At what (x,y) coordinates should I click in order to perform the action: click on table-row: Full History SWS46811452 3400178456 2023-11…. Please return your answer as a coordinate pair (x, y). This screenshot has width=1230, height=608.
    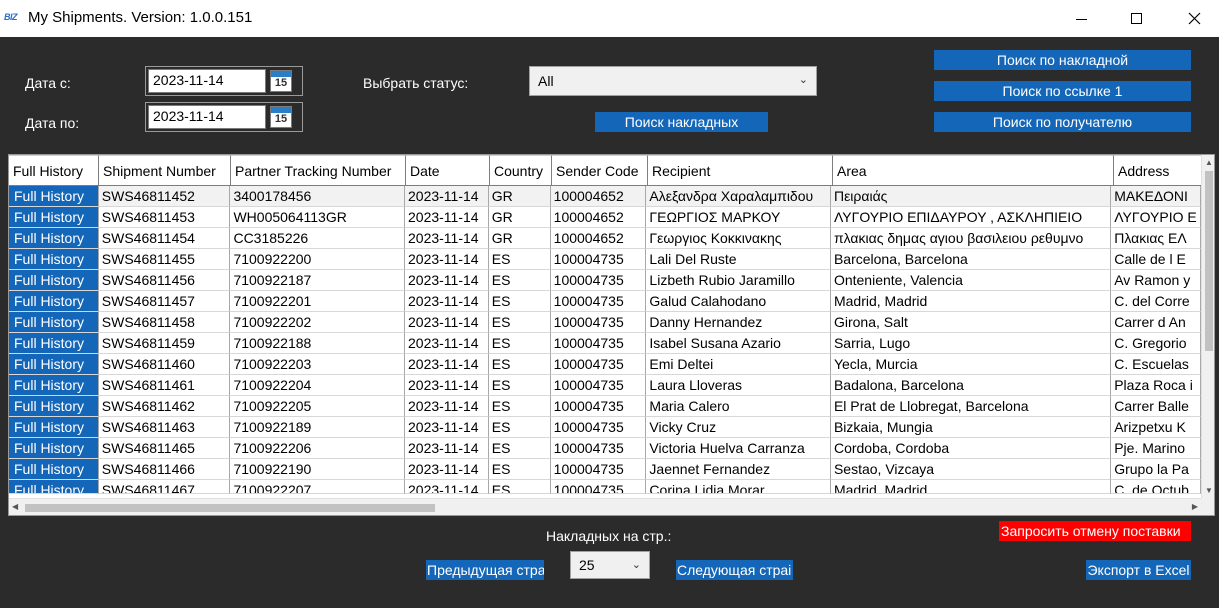
    Looking at the image, I should click on (605, 196).